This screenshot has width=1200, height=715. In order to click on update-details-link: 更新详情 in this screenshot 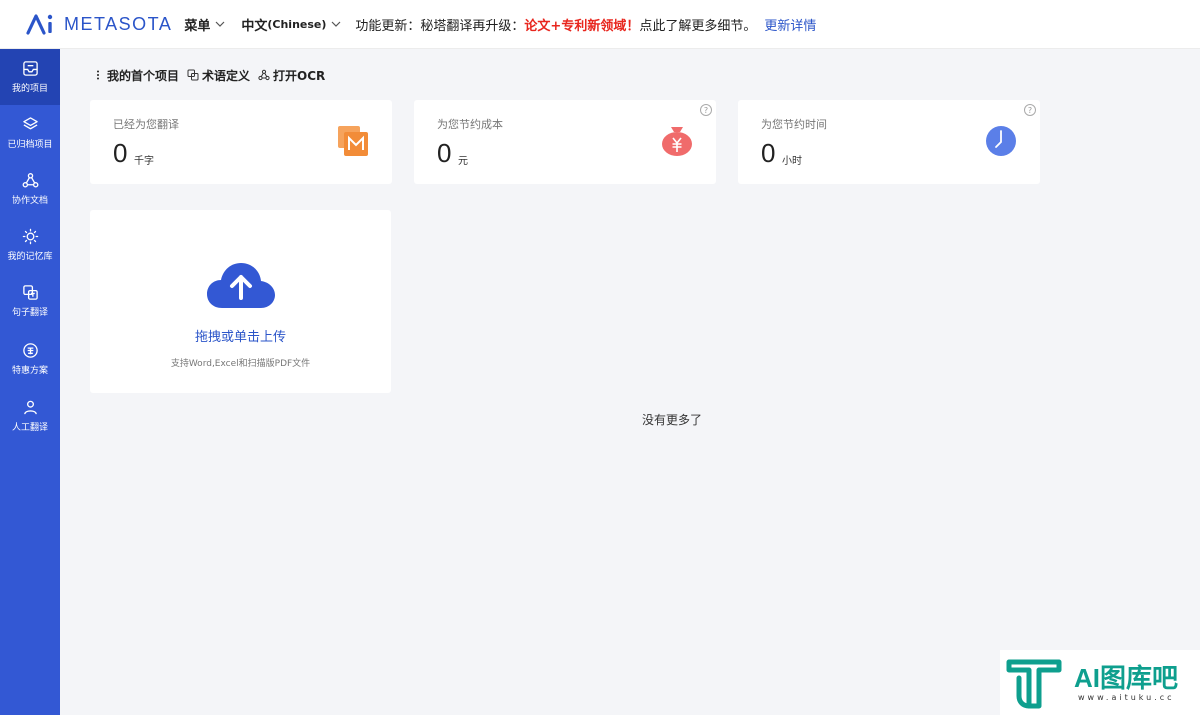, I will do `click(790, 26)`.